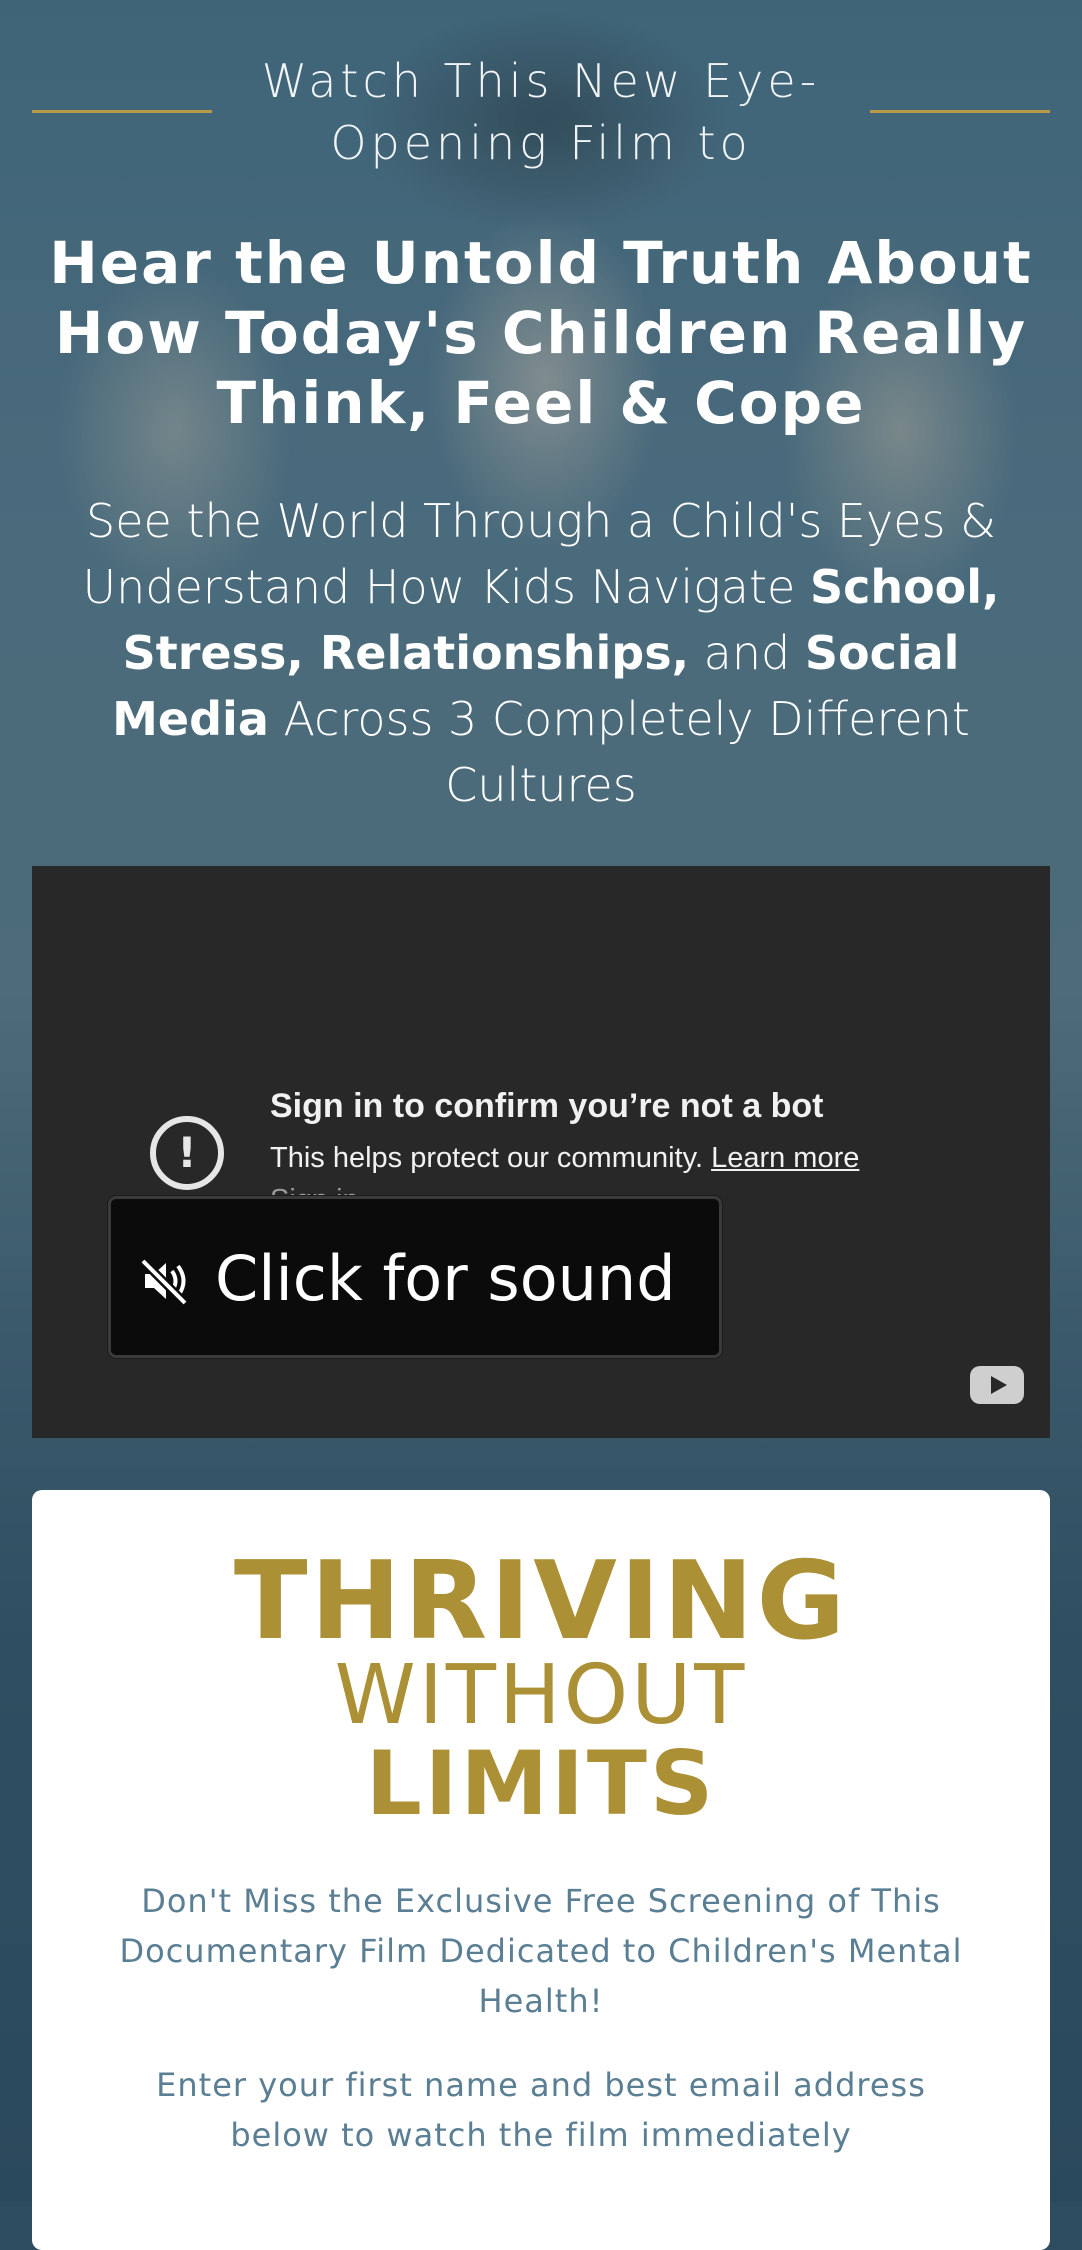  I want to click on logo-line-thriving: THRIVING, so click(541, 1601).